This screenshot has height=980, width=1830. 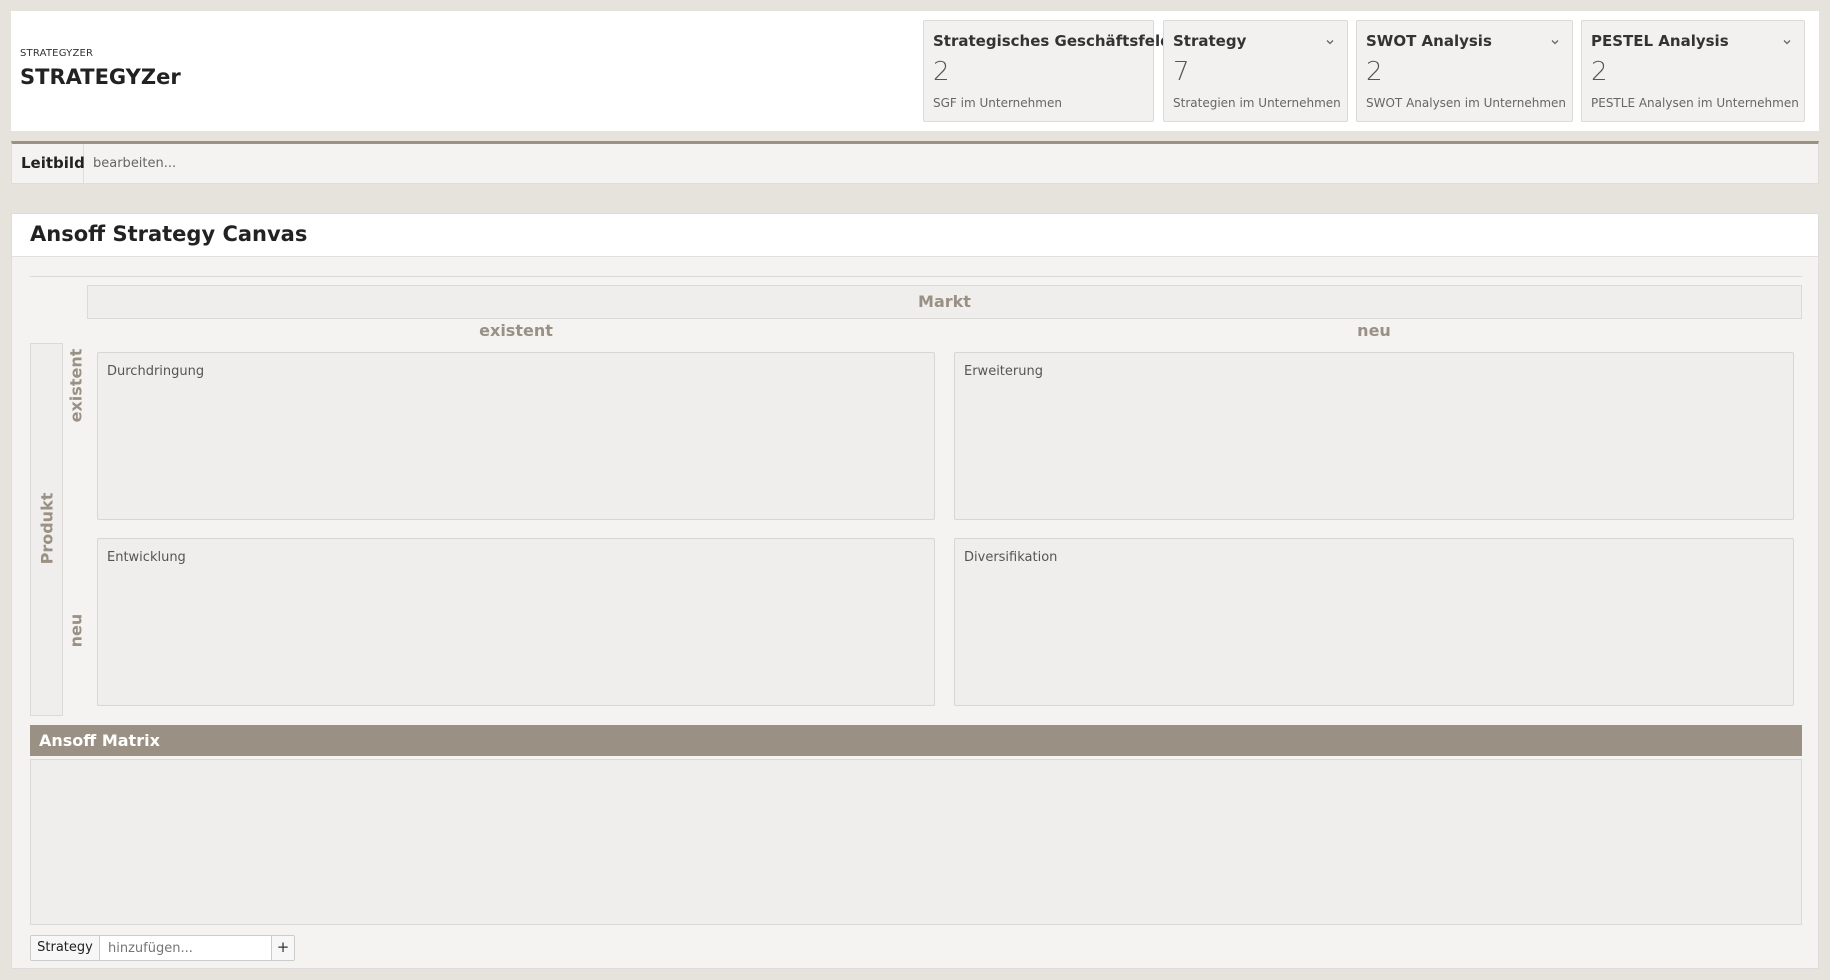 I want to click on quadrant-entwicklung: Entwicklung, so click(x=516, y=622).